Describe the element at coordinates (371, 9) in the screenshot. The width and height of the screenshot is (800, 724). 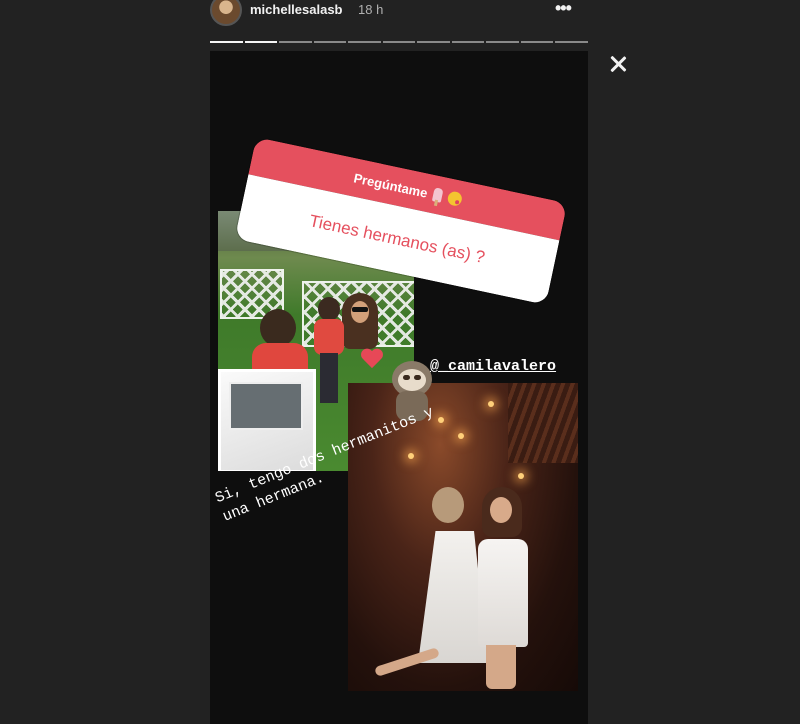
I see `post-time: 18 h` at that location.